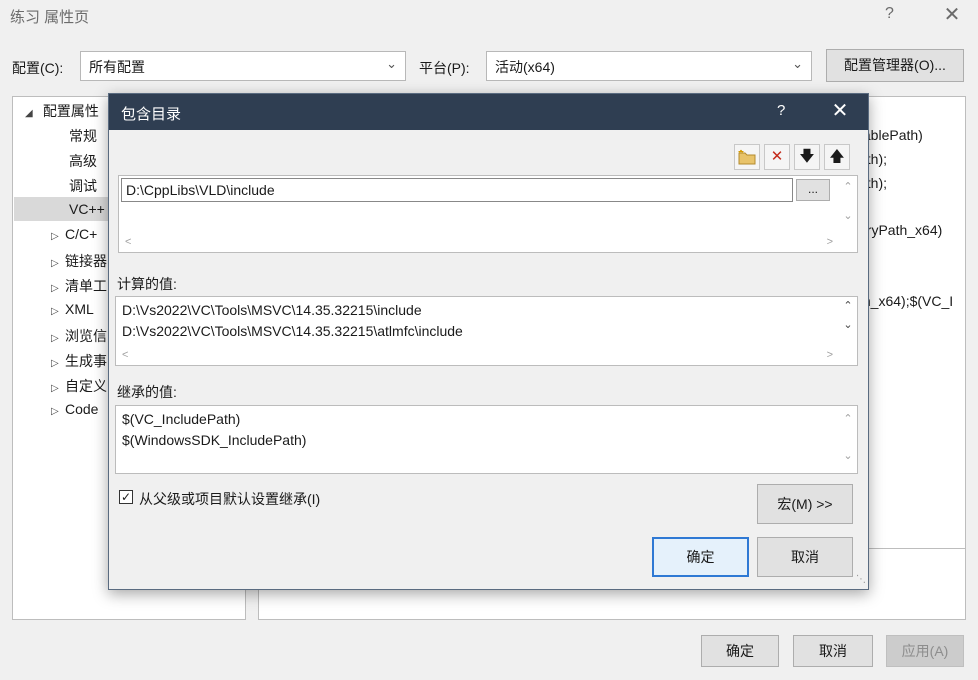 The image size is (978, 680). I want to click on entry-path: D:\CppLibs\VLD\include, so click(200, 190).